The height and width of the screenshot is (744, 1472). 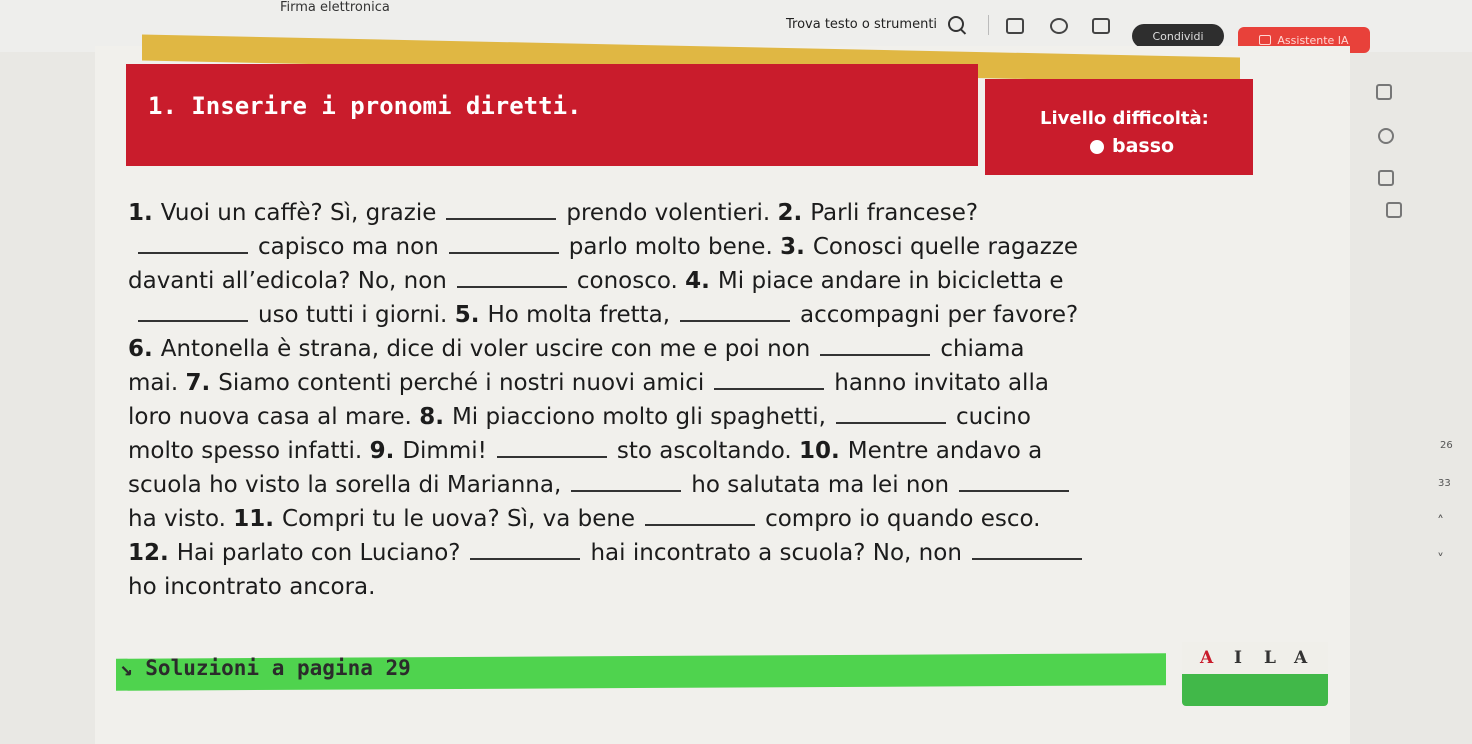 What do you see at coordinates (945, 247) in the screenshot?
I see `sentence-text: Conosci quelle ragazze` at bounding box center [945, 247].